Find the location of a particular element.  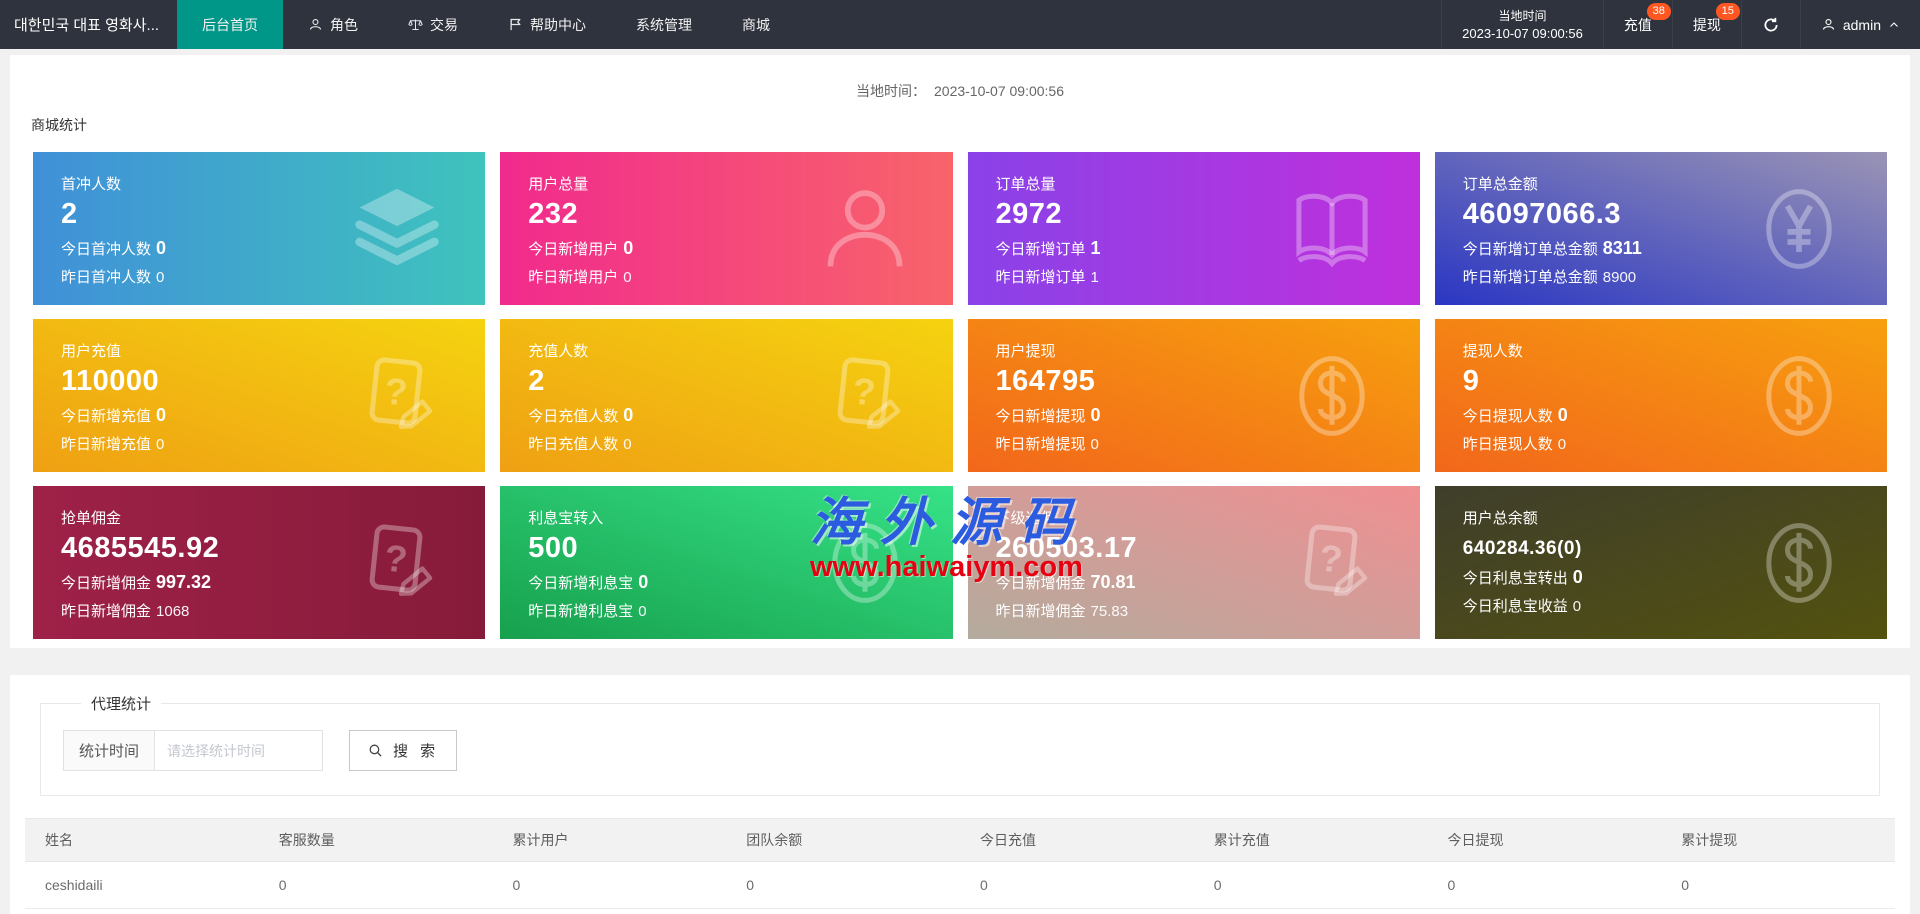

nav-item-home: 后台首页 is located at coordinates (230, 24).